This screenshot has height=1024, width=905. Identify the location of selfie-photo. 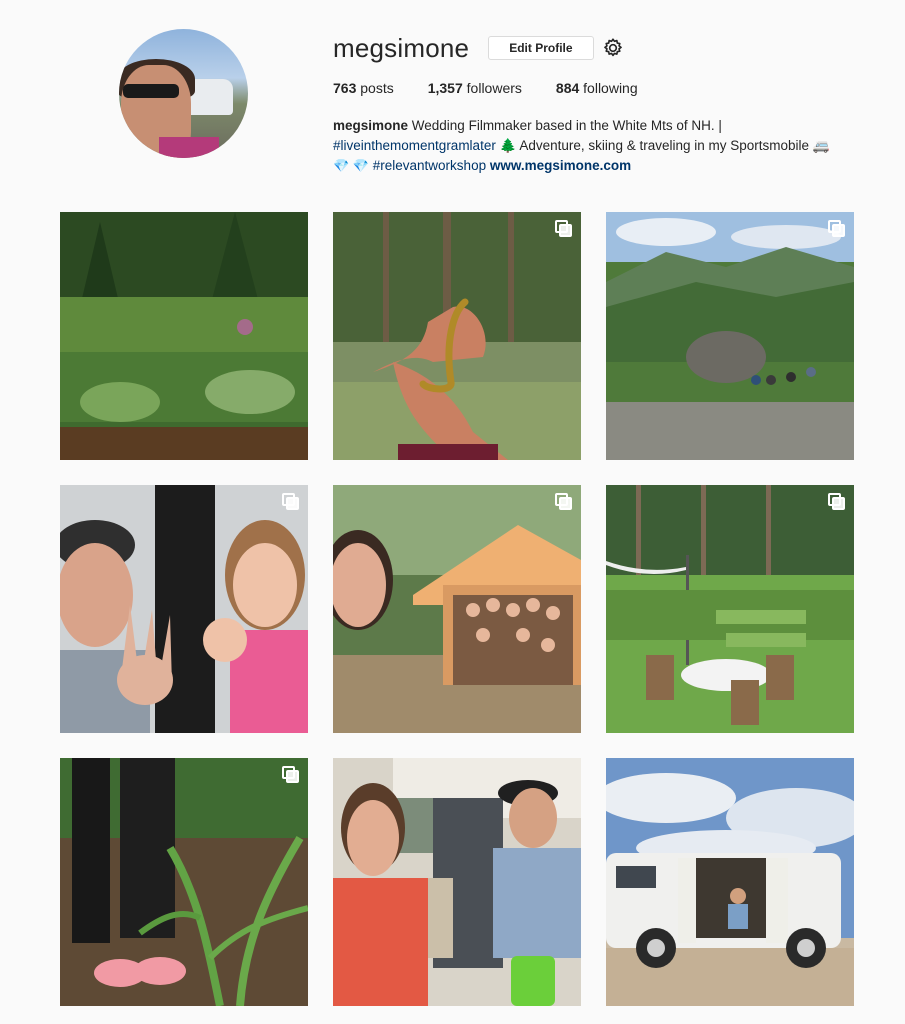
(184, 609).